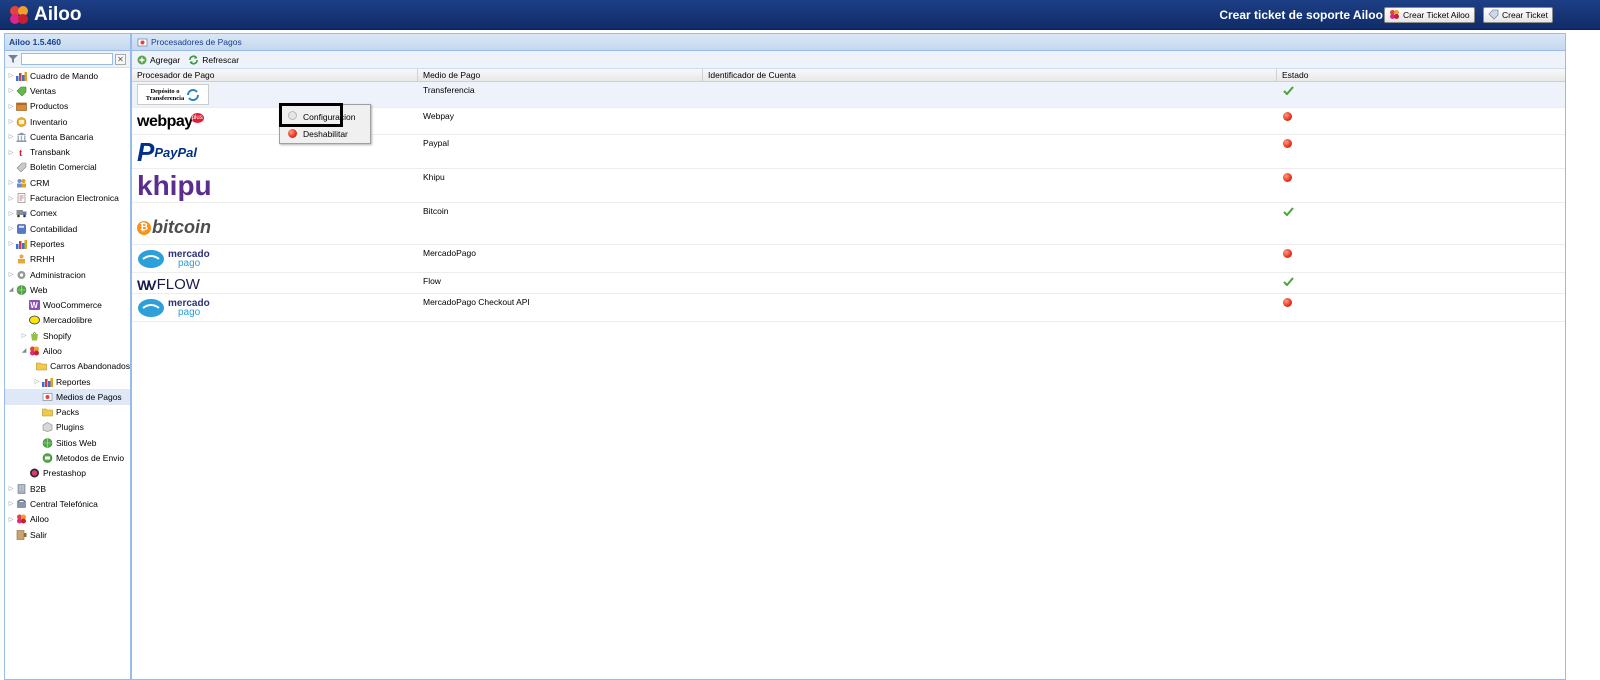 The width and height of the screenshot is (1600, 680). I want to click on sidebar-item: ▷ Productos, so click(67, 106).